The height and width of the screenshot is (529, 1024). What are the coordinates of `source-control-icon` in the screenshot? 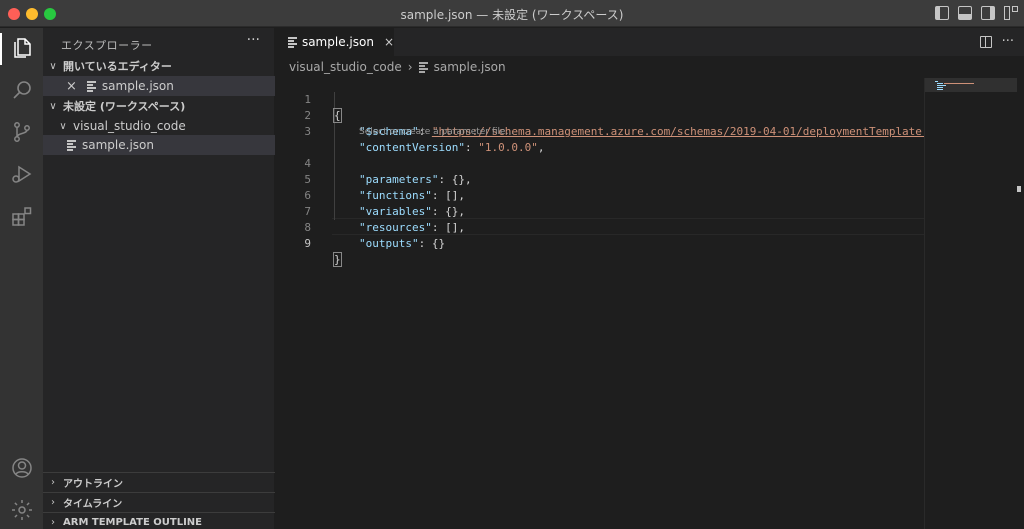 It's located at (21, 131).